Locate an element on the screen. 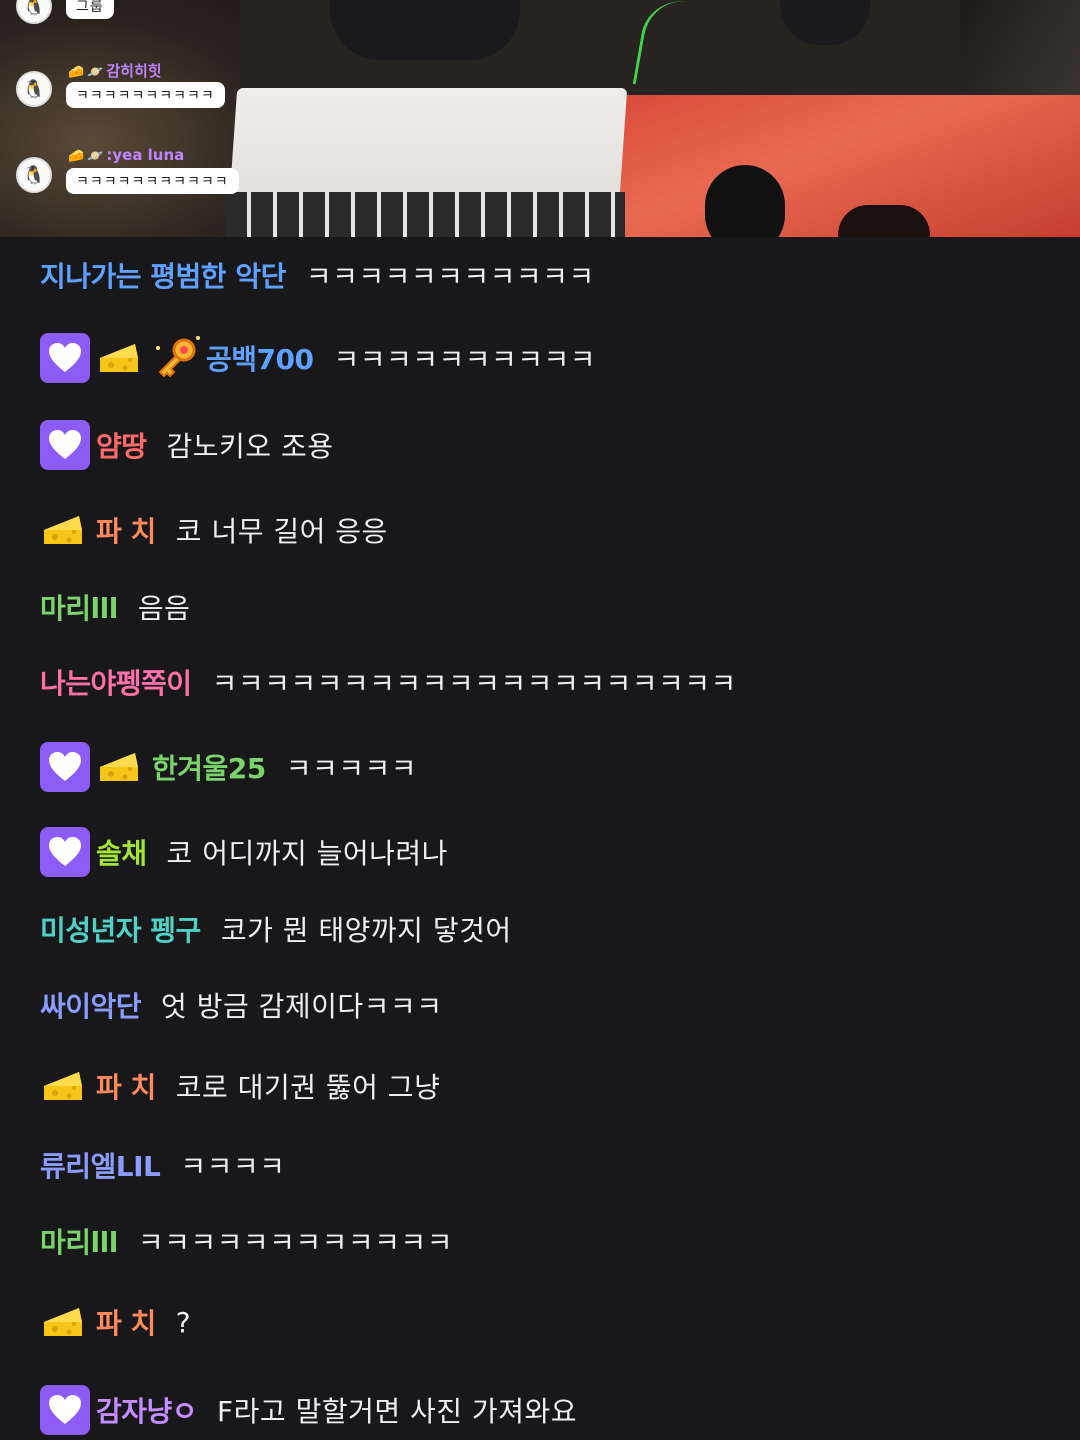 This screenshot has width=1080, height=1440. chat-message-text: 코가 뭔 태양까지 닿것어 is located at coordinates (366, 930).